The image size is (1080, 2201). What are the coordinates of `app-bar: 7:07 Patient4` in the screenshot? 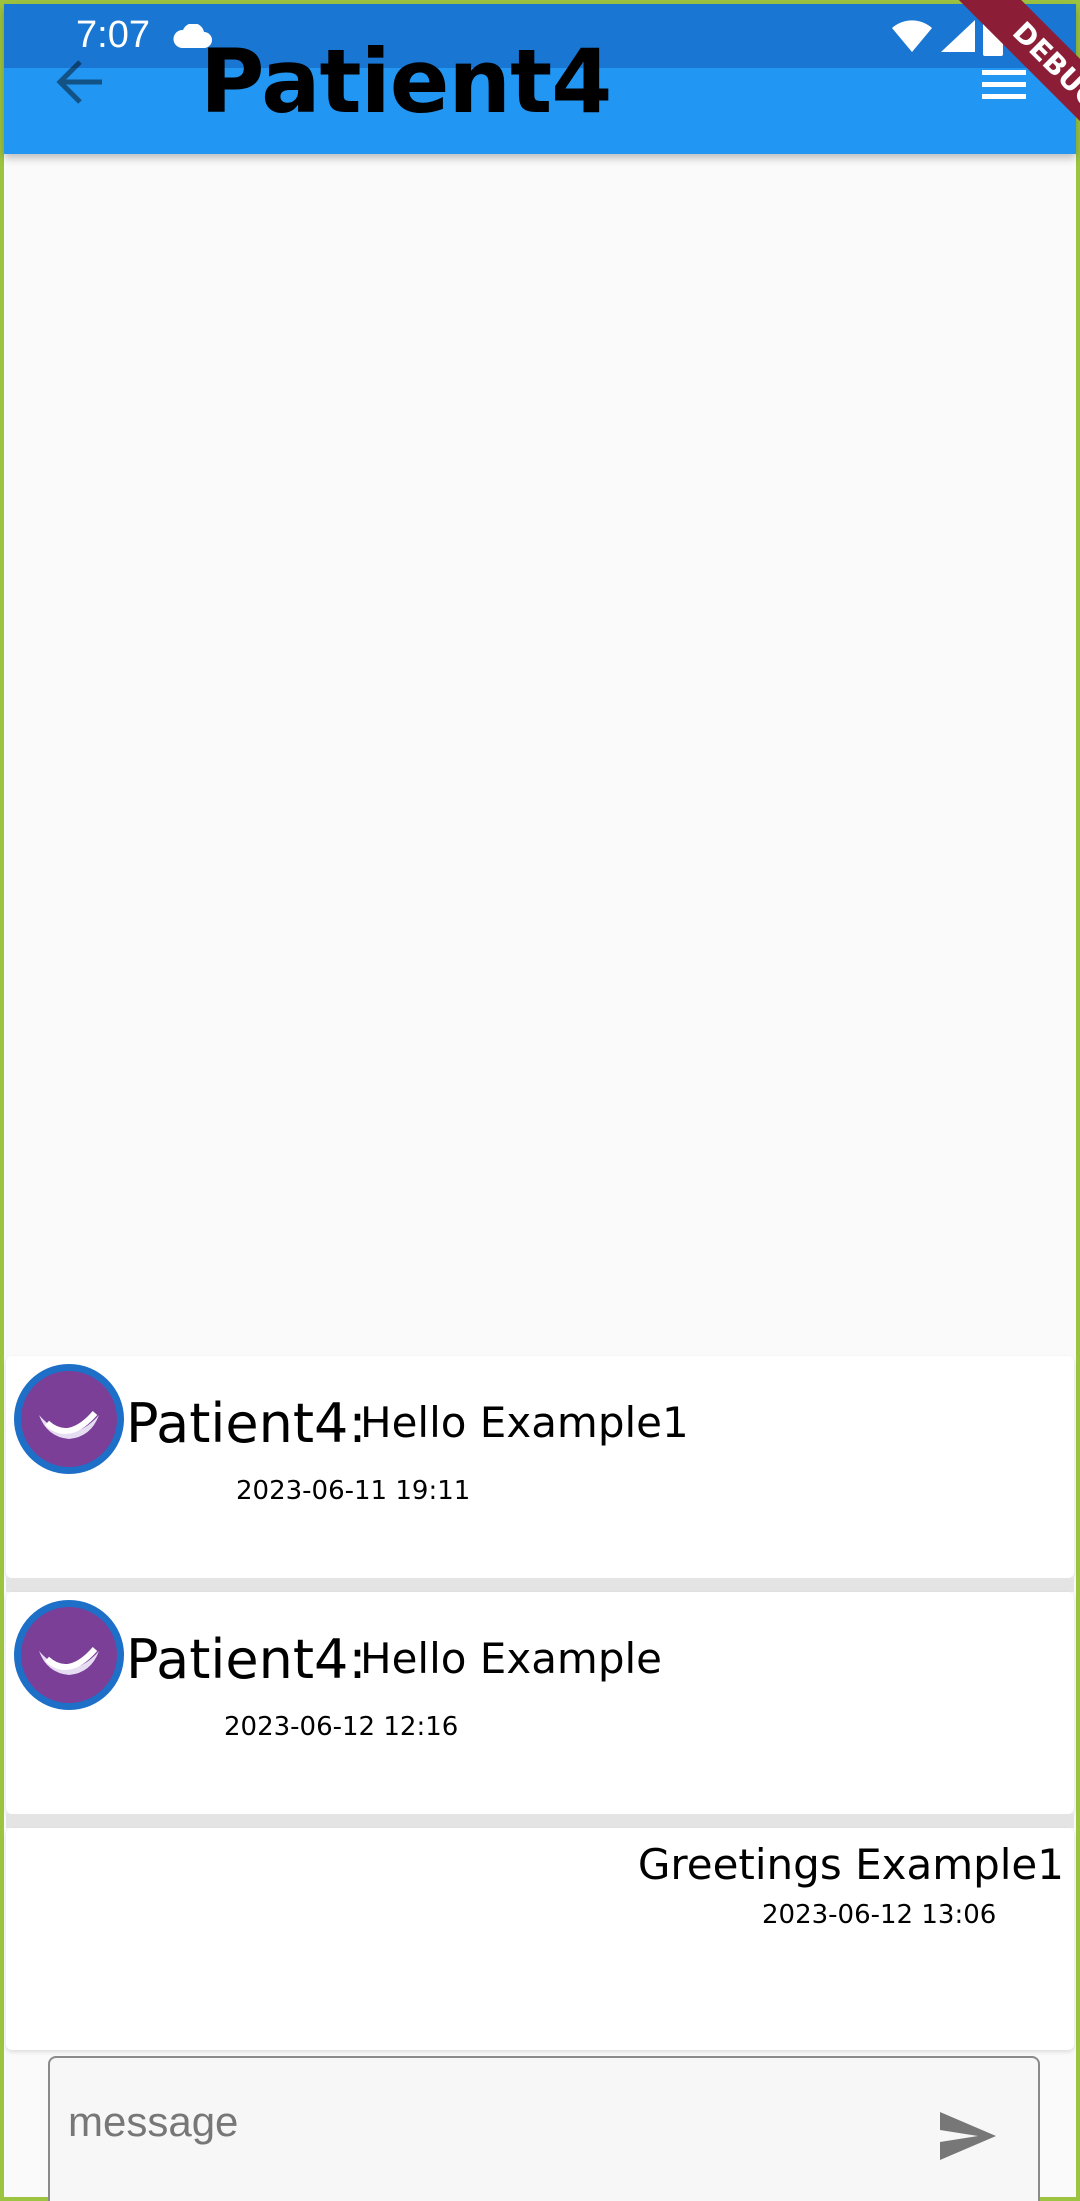 It's located at (540, 79).